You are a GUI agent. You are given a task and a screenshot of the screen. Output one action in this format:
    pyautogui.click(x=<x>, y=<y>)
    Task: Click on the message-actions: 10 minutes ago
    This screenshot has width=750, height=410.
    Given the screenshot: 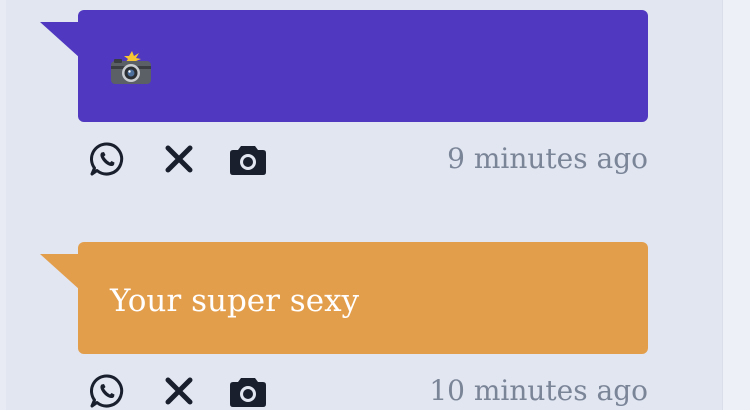 What is the action you would take?
    pyautogui.click(x=368, y=391)
    